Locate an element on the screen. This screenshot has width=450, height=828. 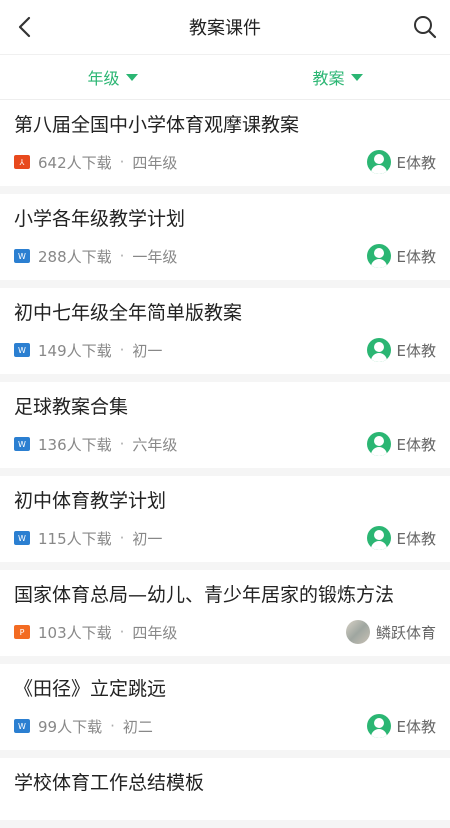
item-title: 小学各年级教学计划 is located at coordinates (100, 219).